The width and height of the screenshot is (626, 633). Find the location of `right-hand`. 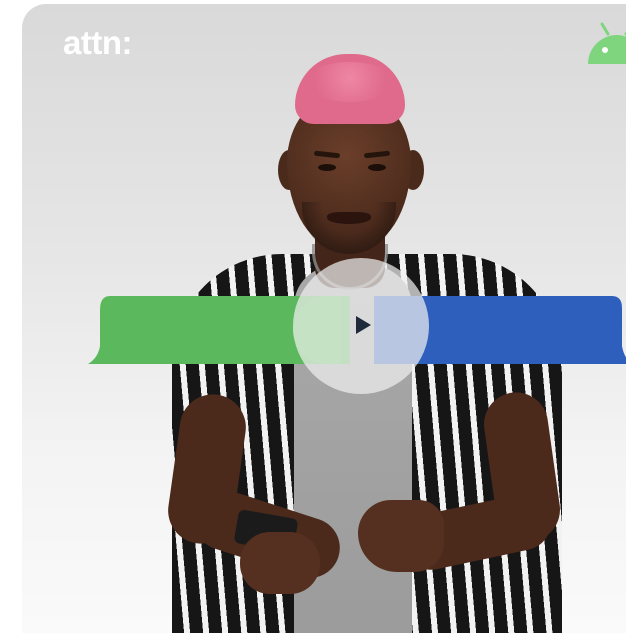

right-hand is located at coordinates (401, 536).